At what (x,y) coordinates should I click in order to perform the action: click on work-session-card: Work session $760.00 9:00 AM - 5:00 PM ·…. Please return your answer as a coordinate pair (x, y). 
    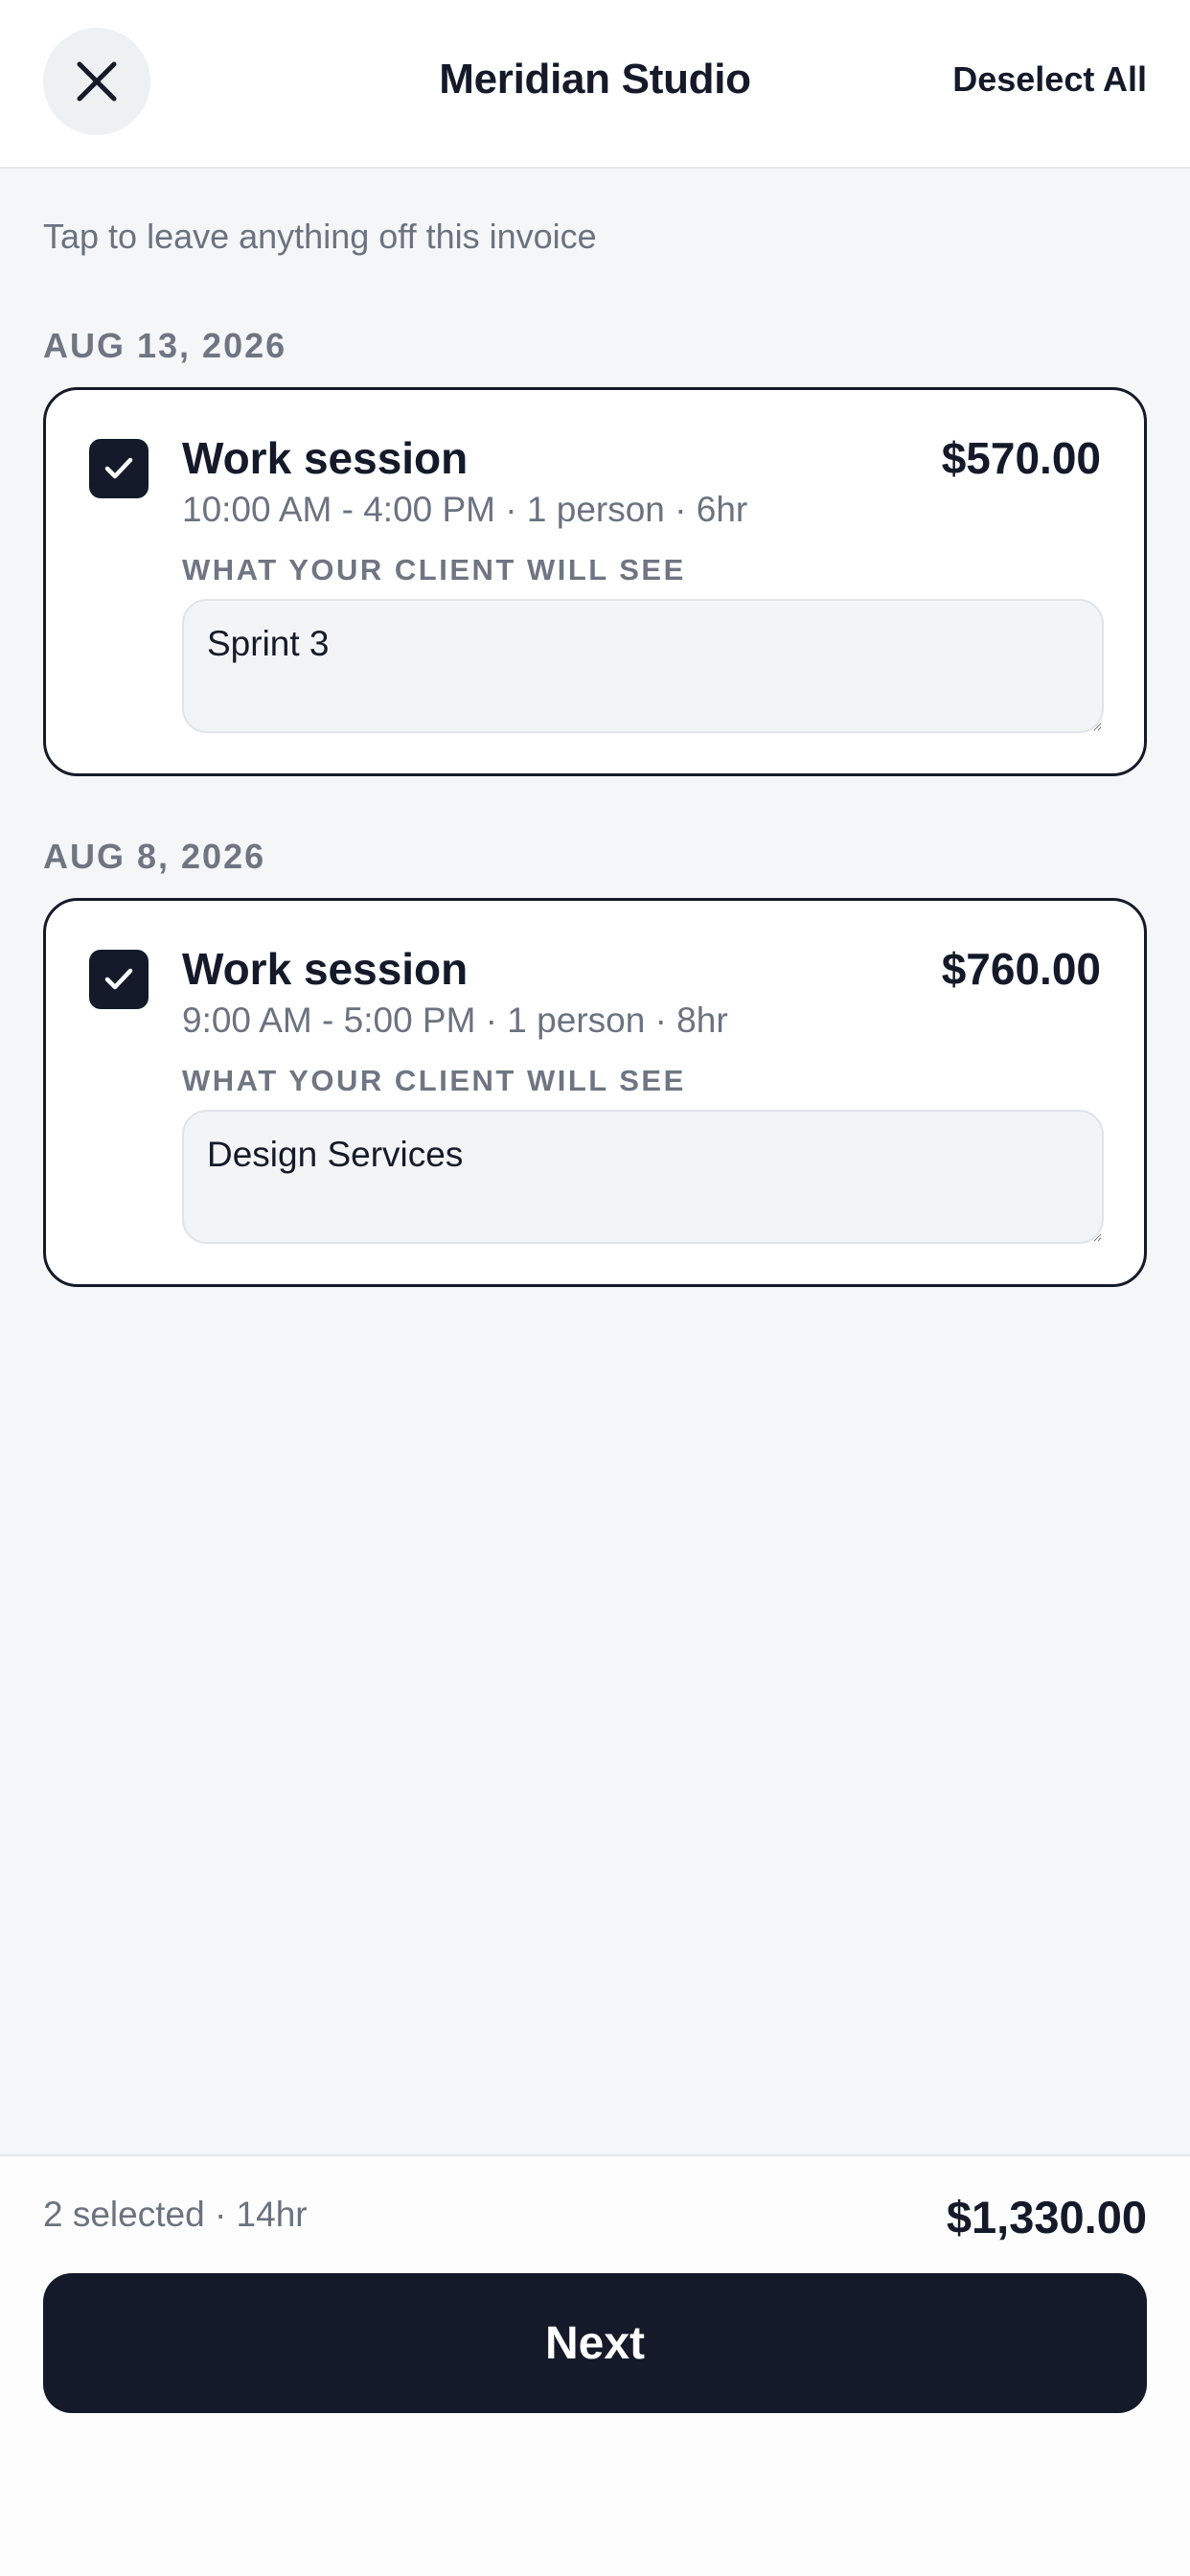
    Looking at the image, I should click on (595, 1092).